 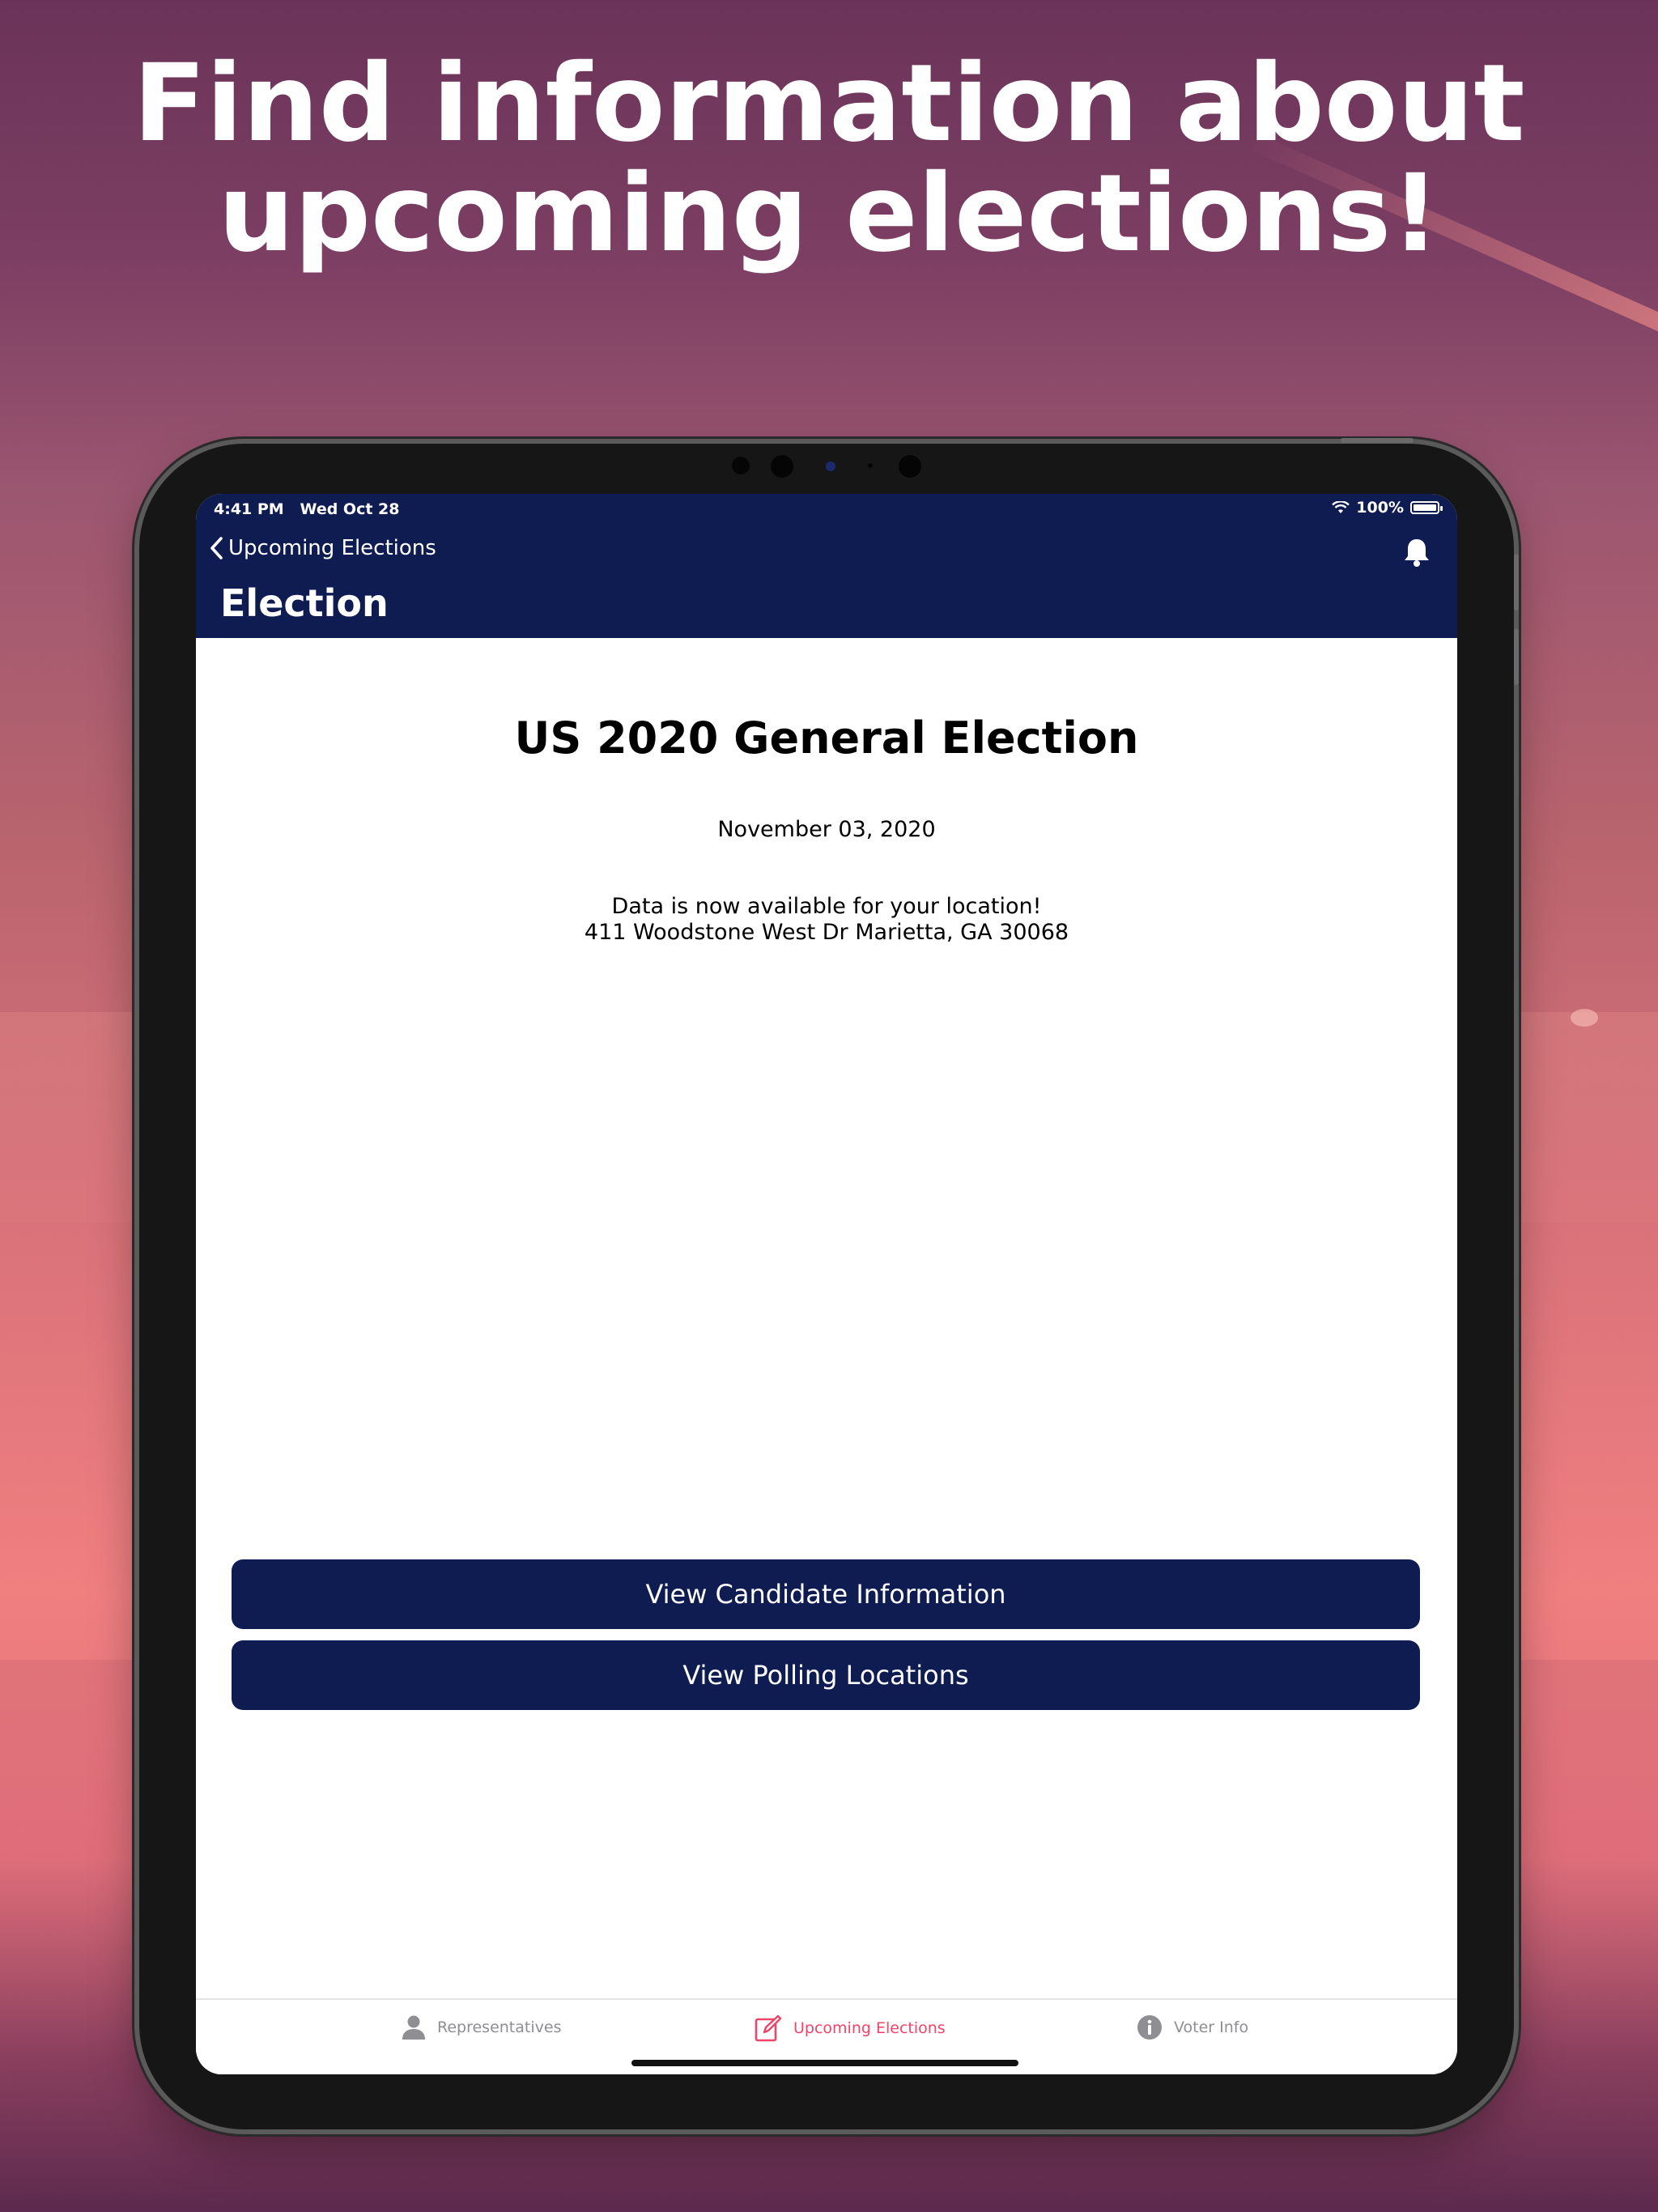 What do you see at coordinates (824, 2063) in the screenshot?
I see `home-indicator` at bounding box center [824, 2063].